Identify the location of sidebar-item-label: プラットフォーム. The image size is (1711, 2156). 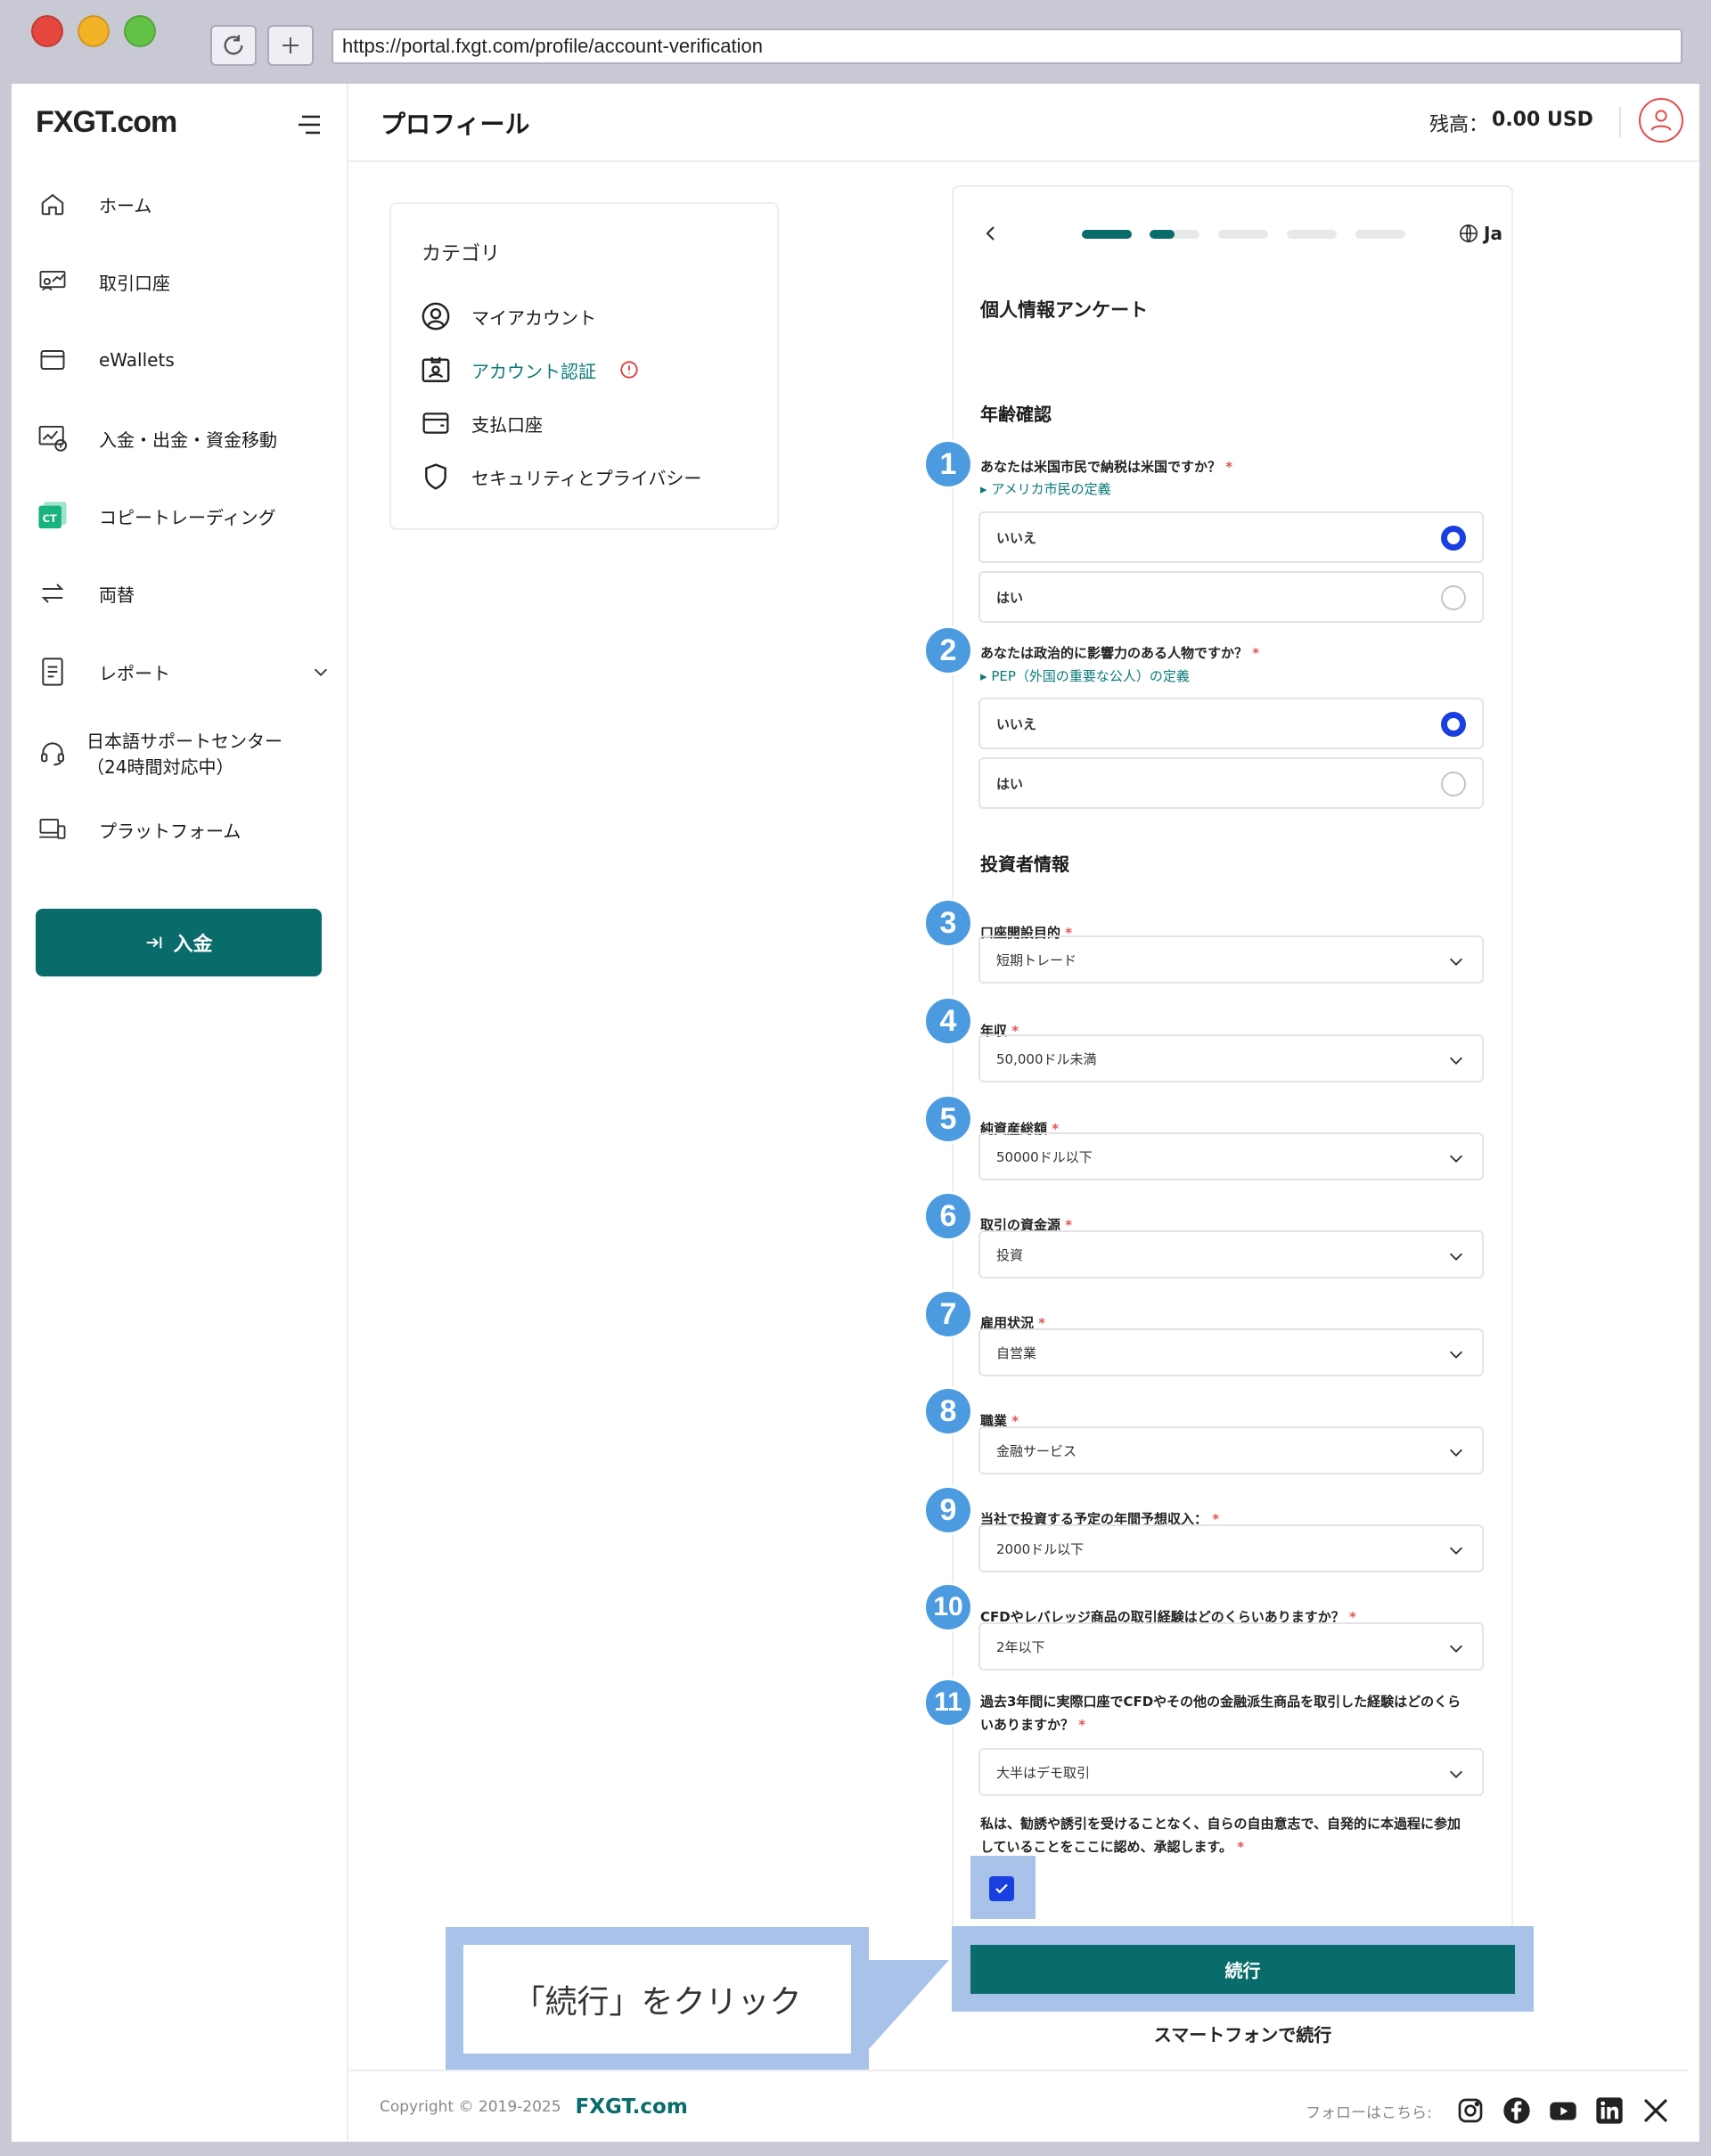
(170, 831).